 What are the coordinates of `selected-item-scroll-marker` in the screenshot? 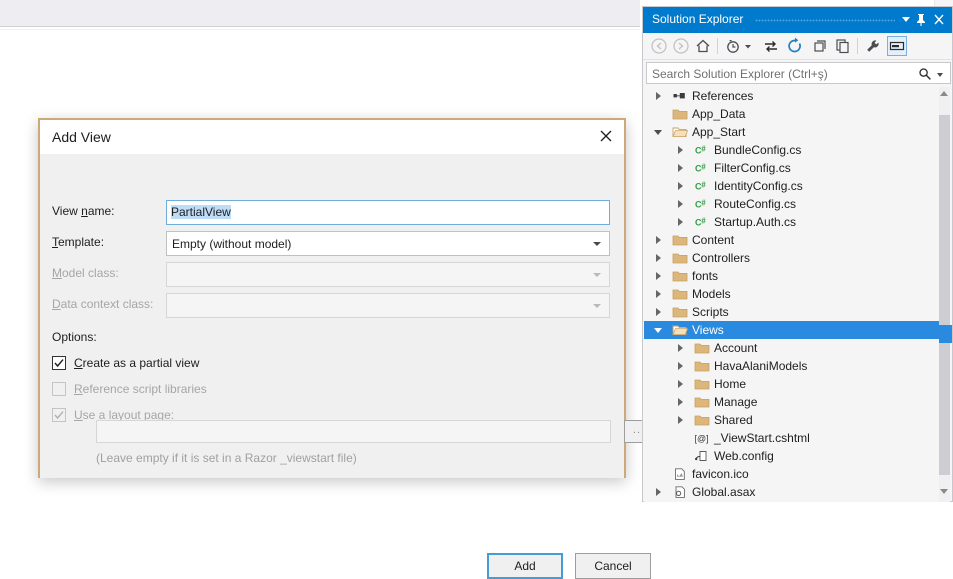 It's located at (945, 334).